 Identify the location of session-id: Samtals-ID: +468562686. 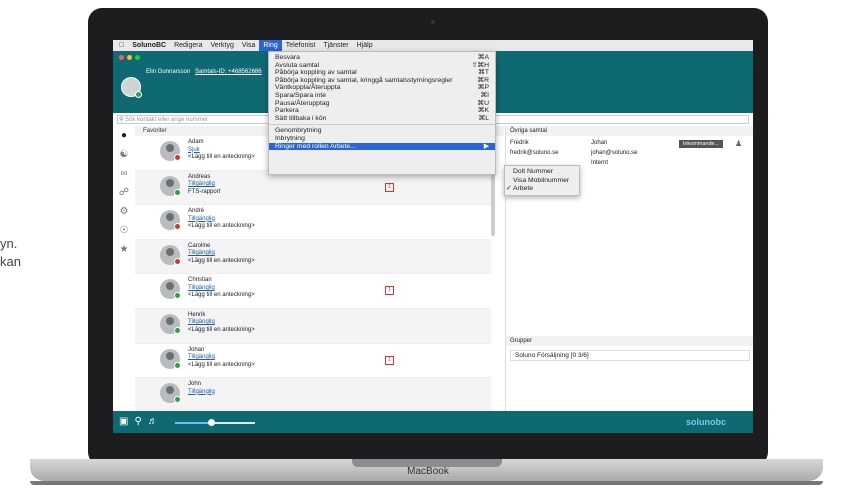
(228, 72).